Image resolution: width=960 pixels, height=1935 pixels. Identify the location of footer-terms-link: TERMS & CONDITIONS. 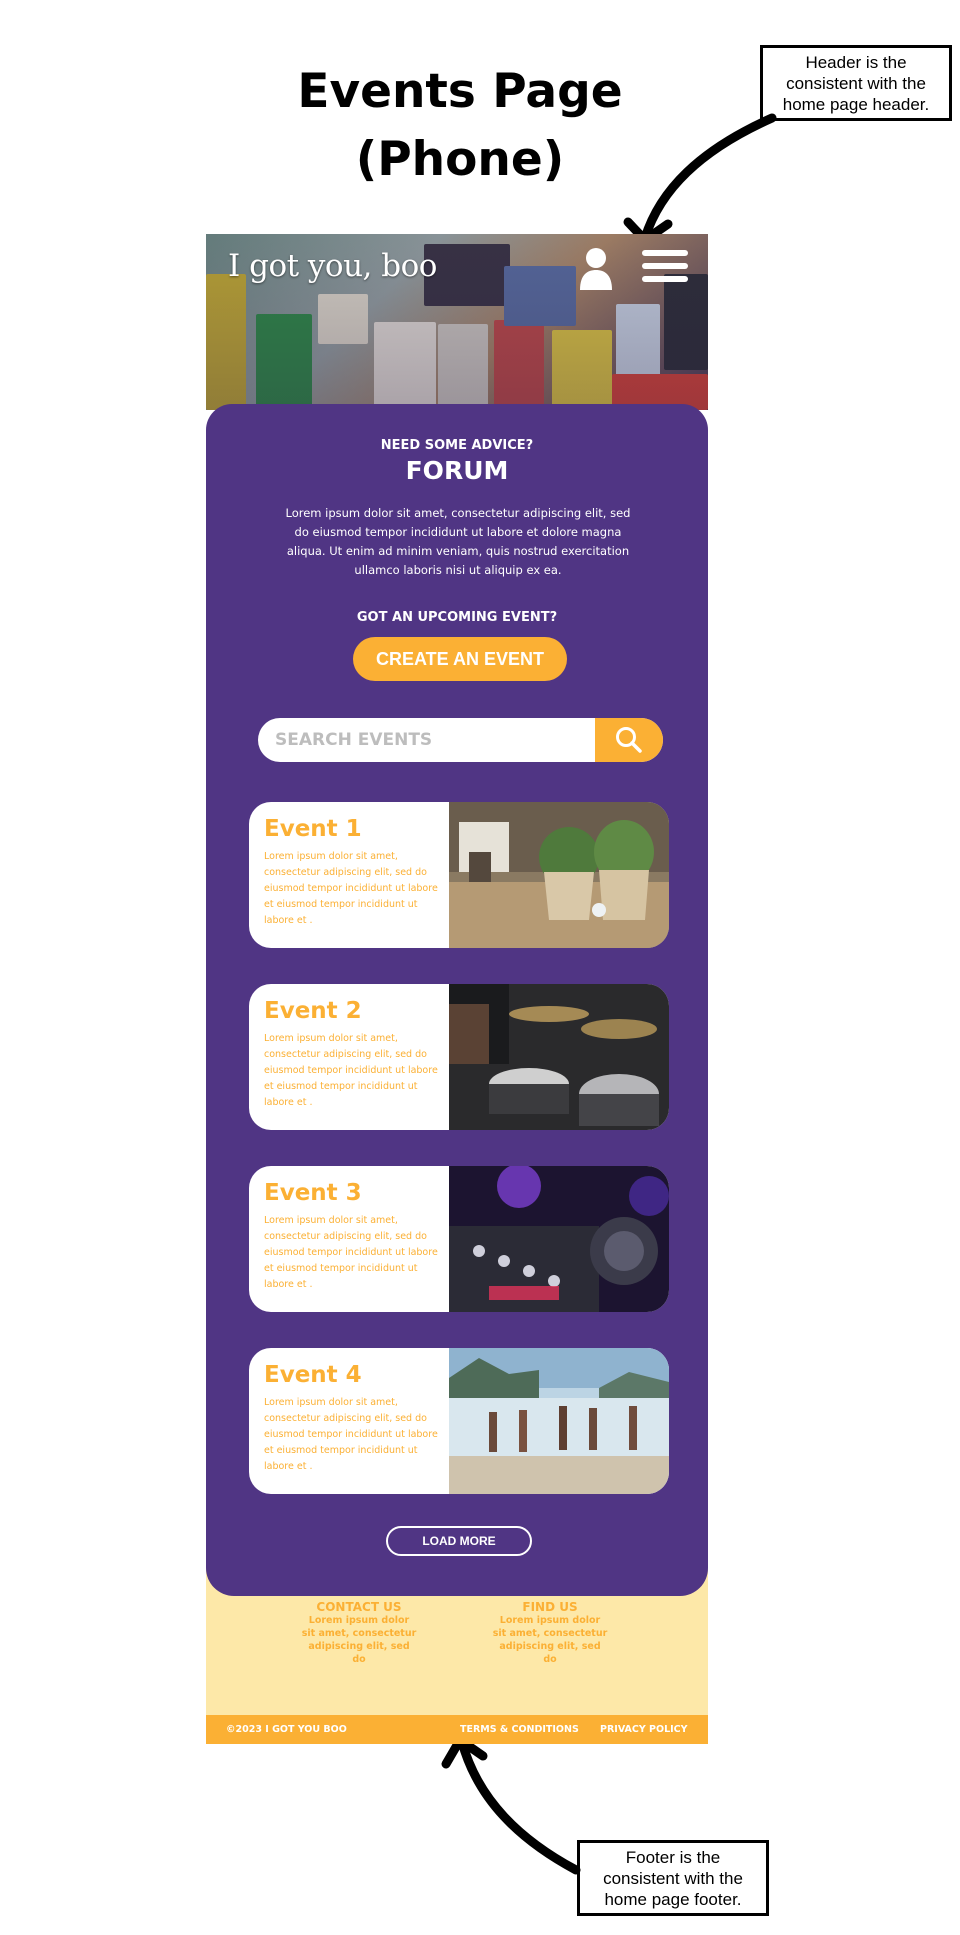
(519, 1729).